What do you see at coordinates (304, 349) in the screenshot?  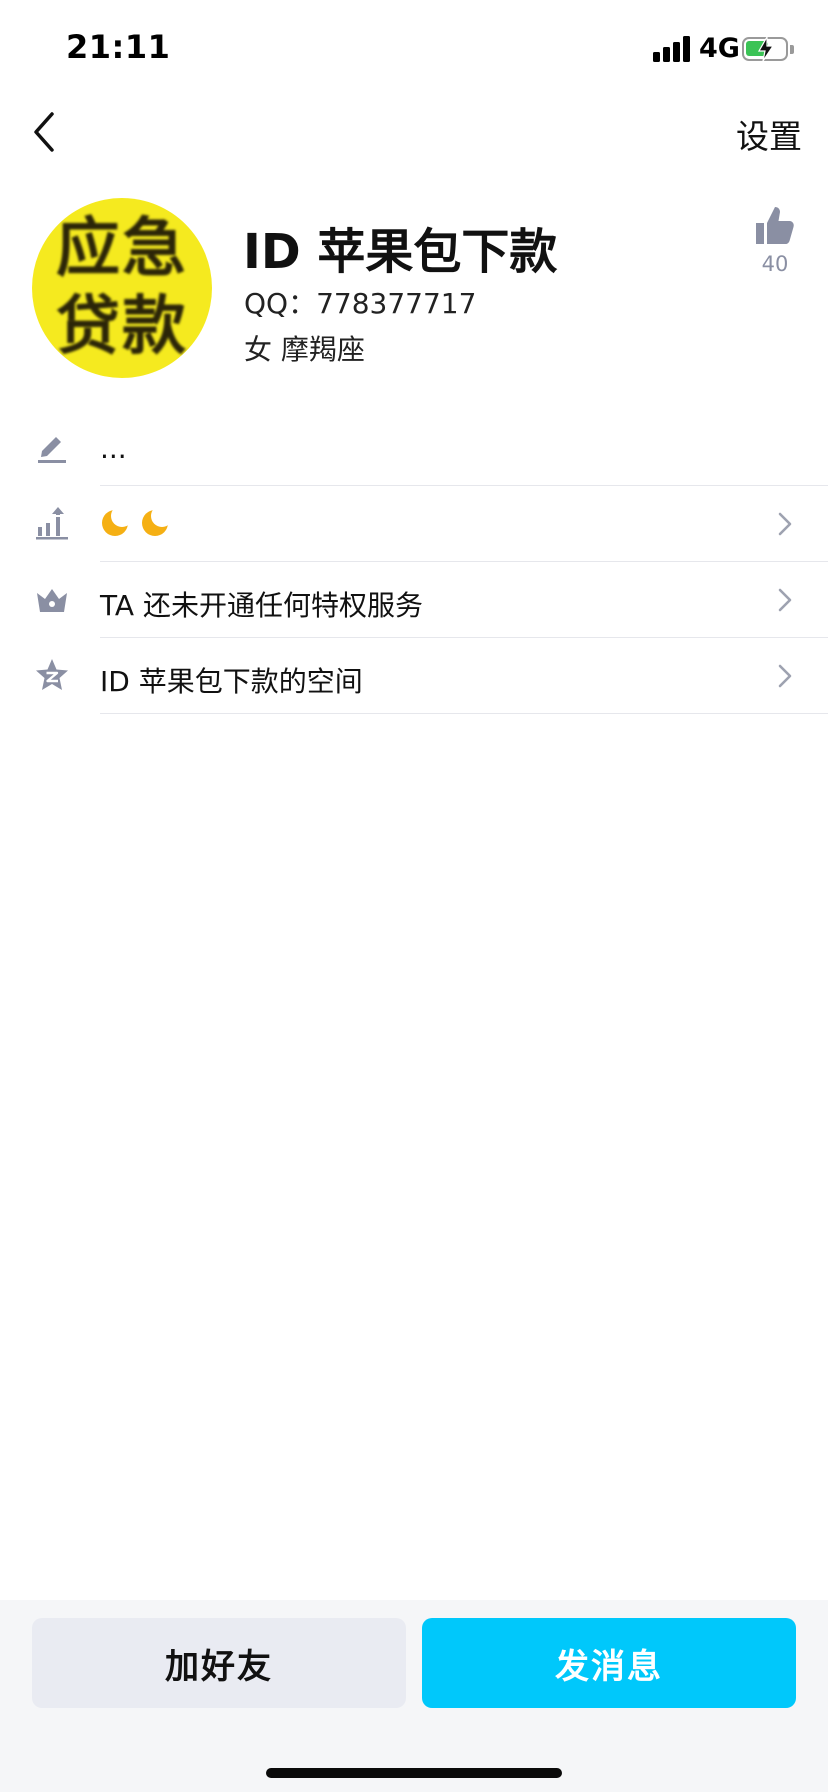 I see `gender-zodiac: 女 摩羯座` at bounding box center [304, 349].